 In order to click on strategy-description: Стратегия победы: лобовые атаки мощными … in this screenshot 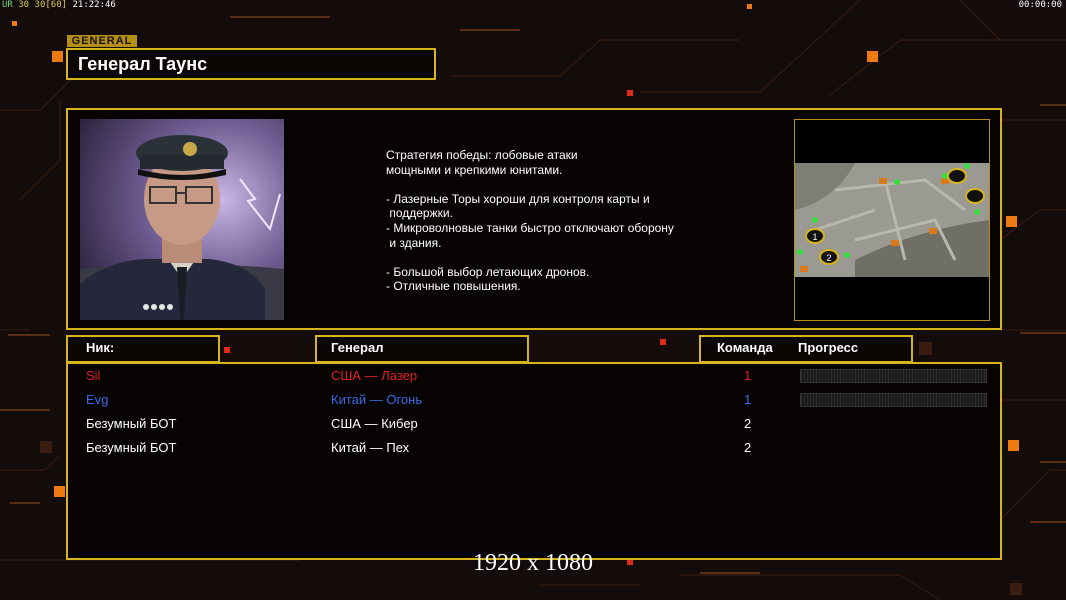, I will do `click(556, 221)`.